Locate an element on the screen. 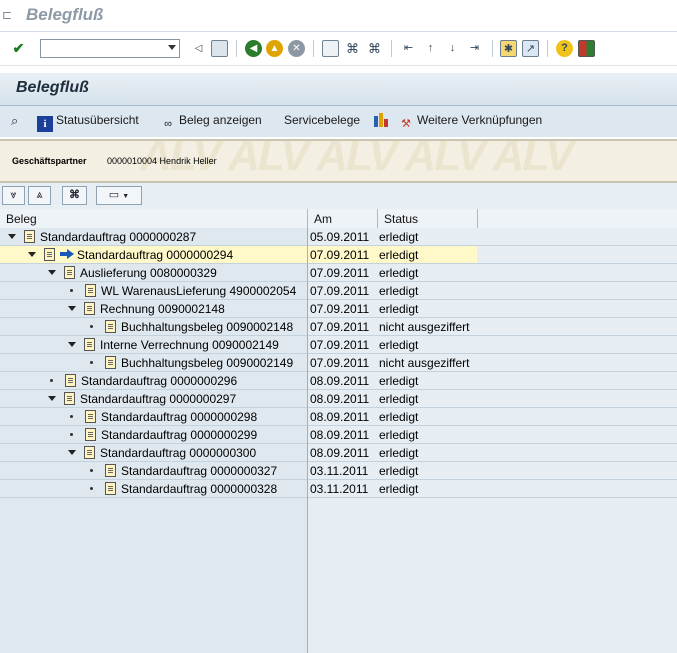 Image resolution: width=677 pixels, height=653 pixels. first-page-icon: ⇤ is located at coordinates (408, 48).